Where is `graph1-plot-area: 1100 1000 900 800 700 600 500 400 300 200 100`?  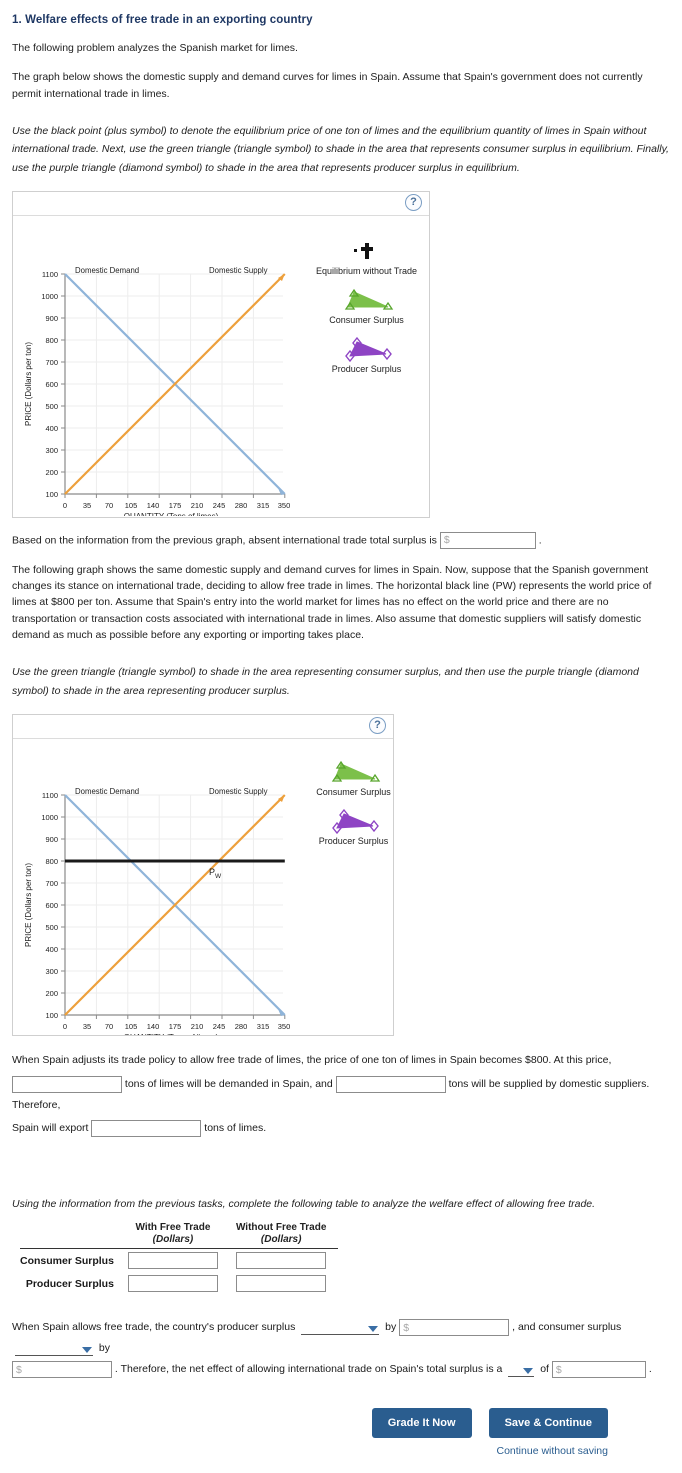
graph1-plot-area: 1100 1000 900 800 700 600 500 400 300 200 100 is located at coordinates (221, 366).